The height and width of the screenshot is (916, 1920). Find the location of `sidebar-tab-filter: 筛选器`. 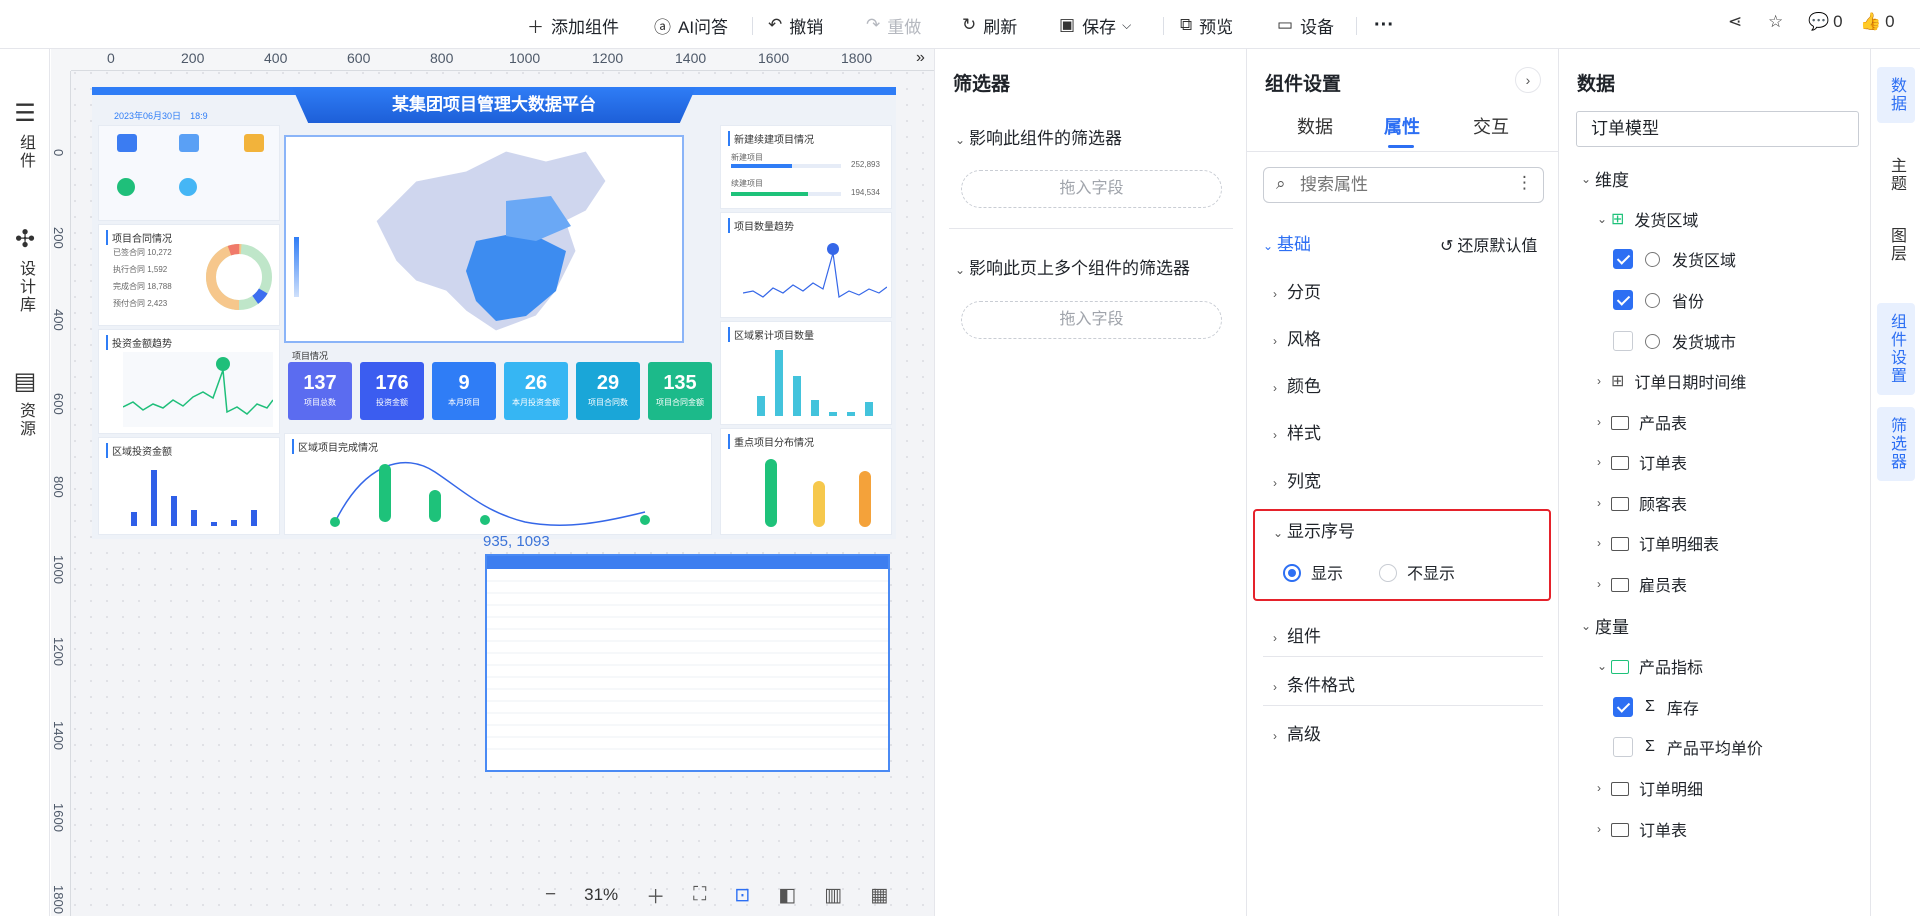

sidebar-tab-filter: 筛选器 is located at coordinates (1896, 444).